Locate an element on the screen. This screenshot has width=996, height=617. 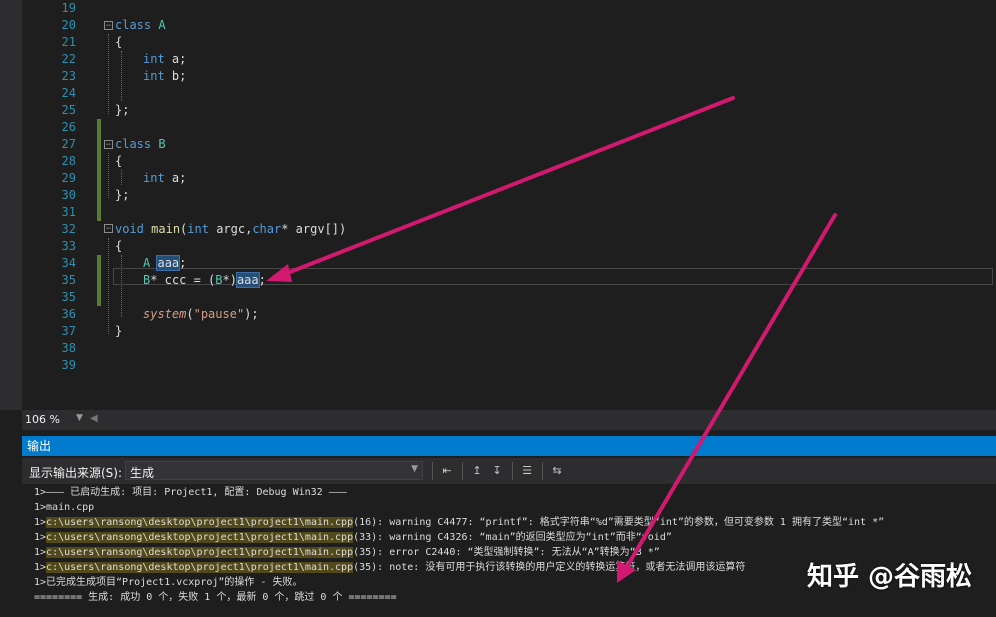
watermark: 知乎 @谷雨松 is located at coordinates (889, 577).